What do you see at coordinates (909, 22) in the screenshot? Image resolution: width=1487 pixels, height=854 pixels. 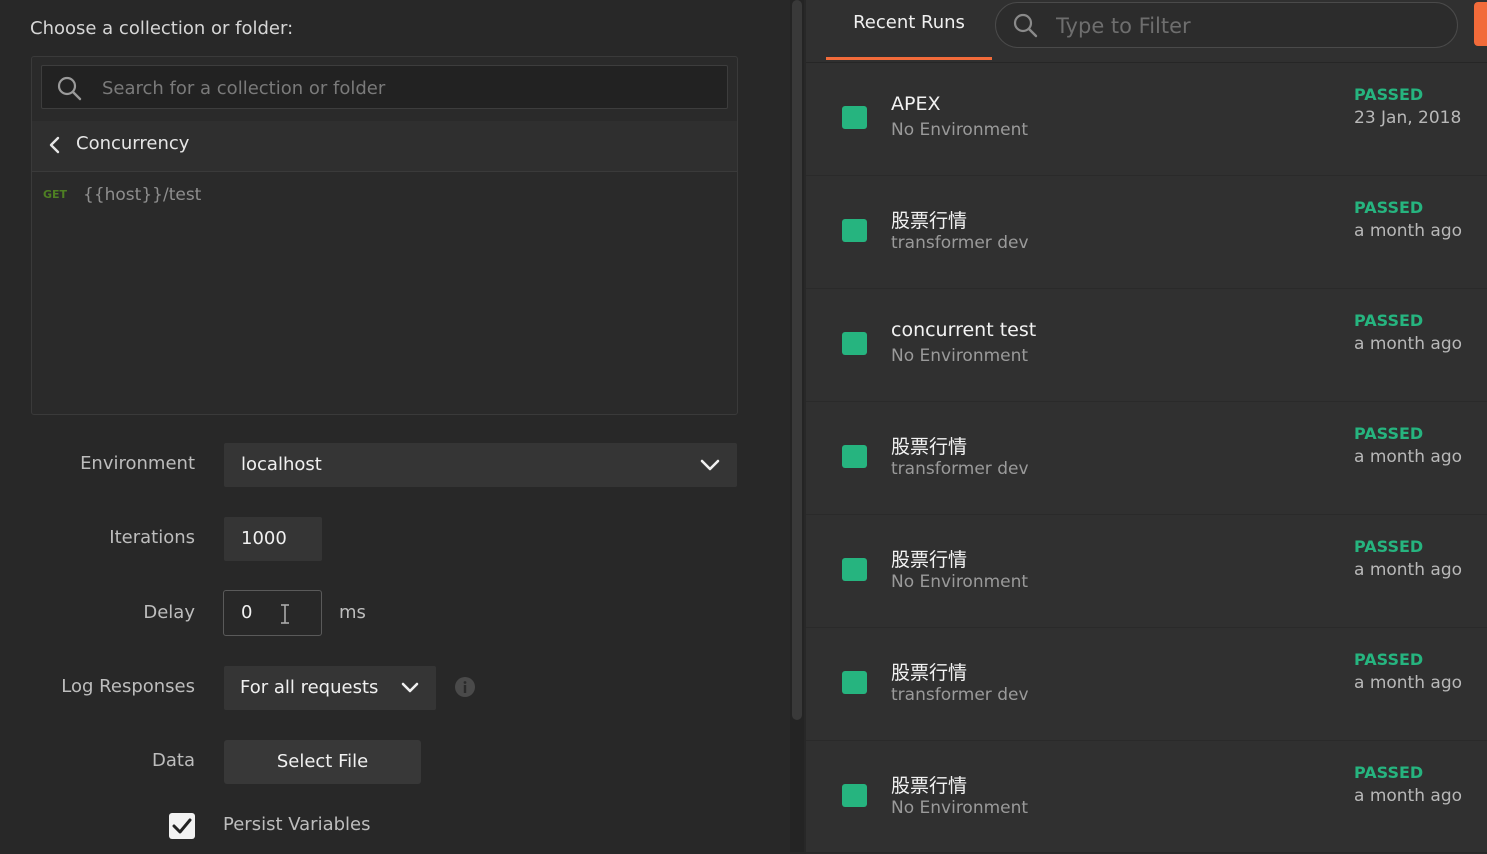 I see `tab-recent-runs-label: Recent Runs` at bounding box center [909, 22].